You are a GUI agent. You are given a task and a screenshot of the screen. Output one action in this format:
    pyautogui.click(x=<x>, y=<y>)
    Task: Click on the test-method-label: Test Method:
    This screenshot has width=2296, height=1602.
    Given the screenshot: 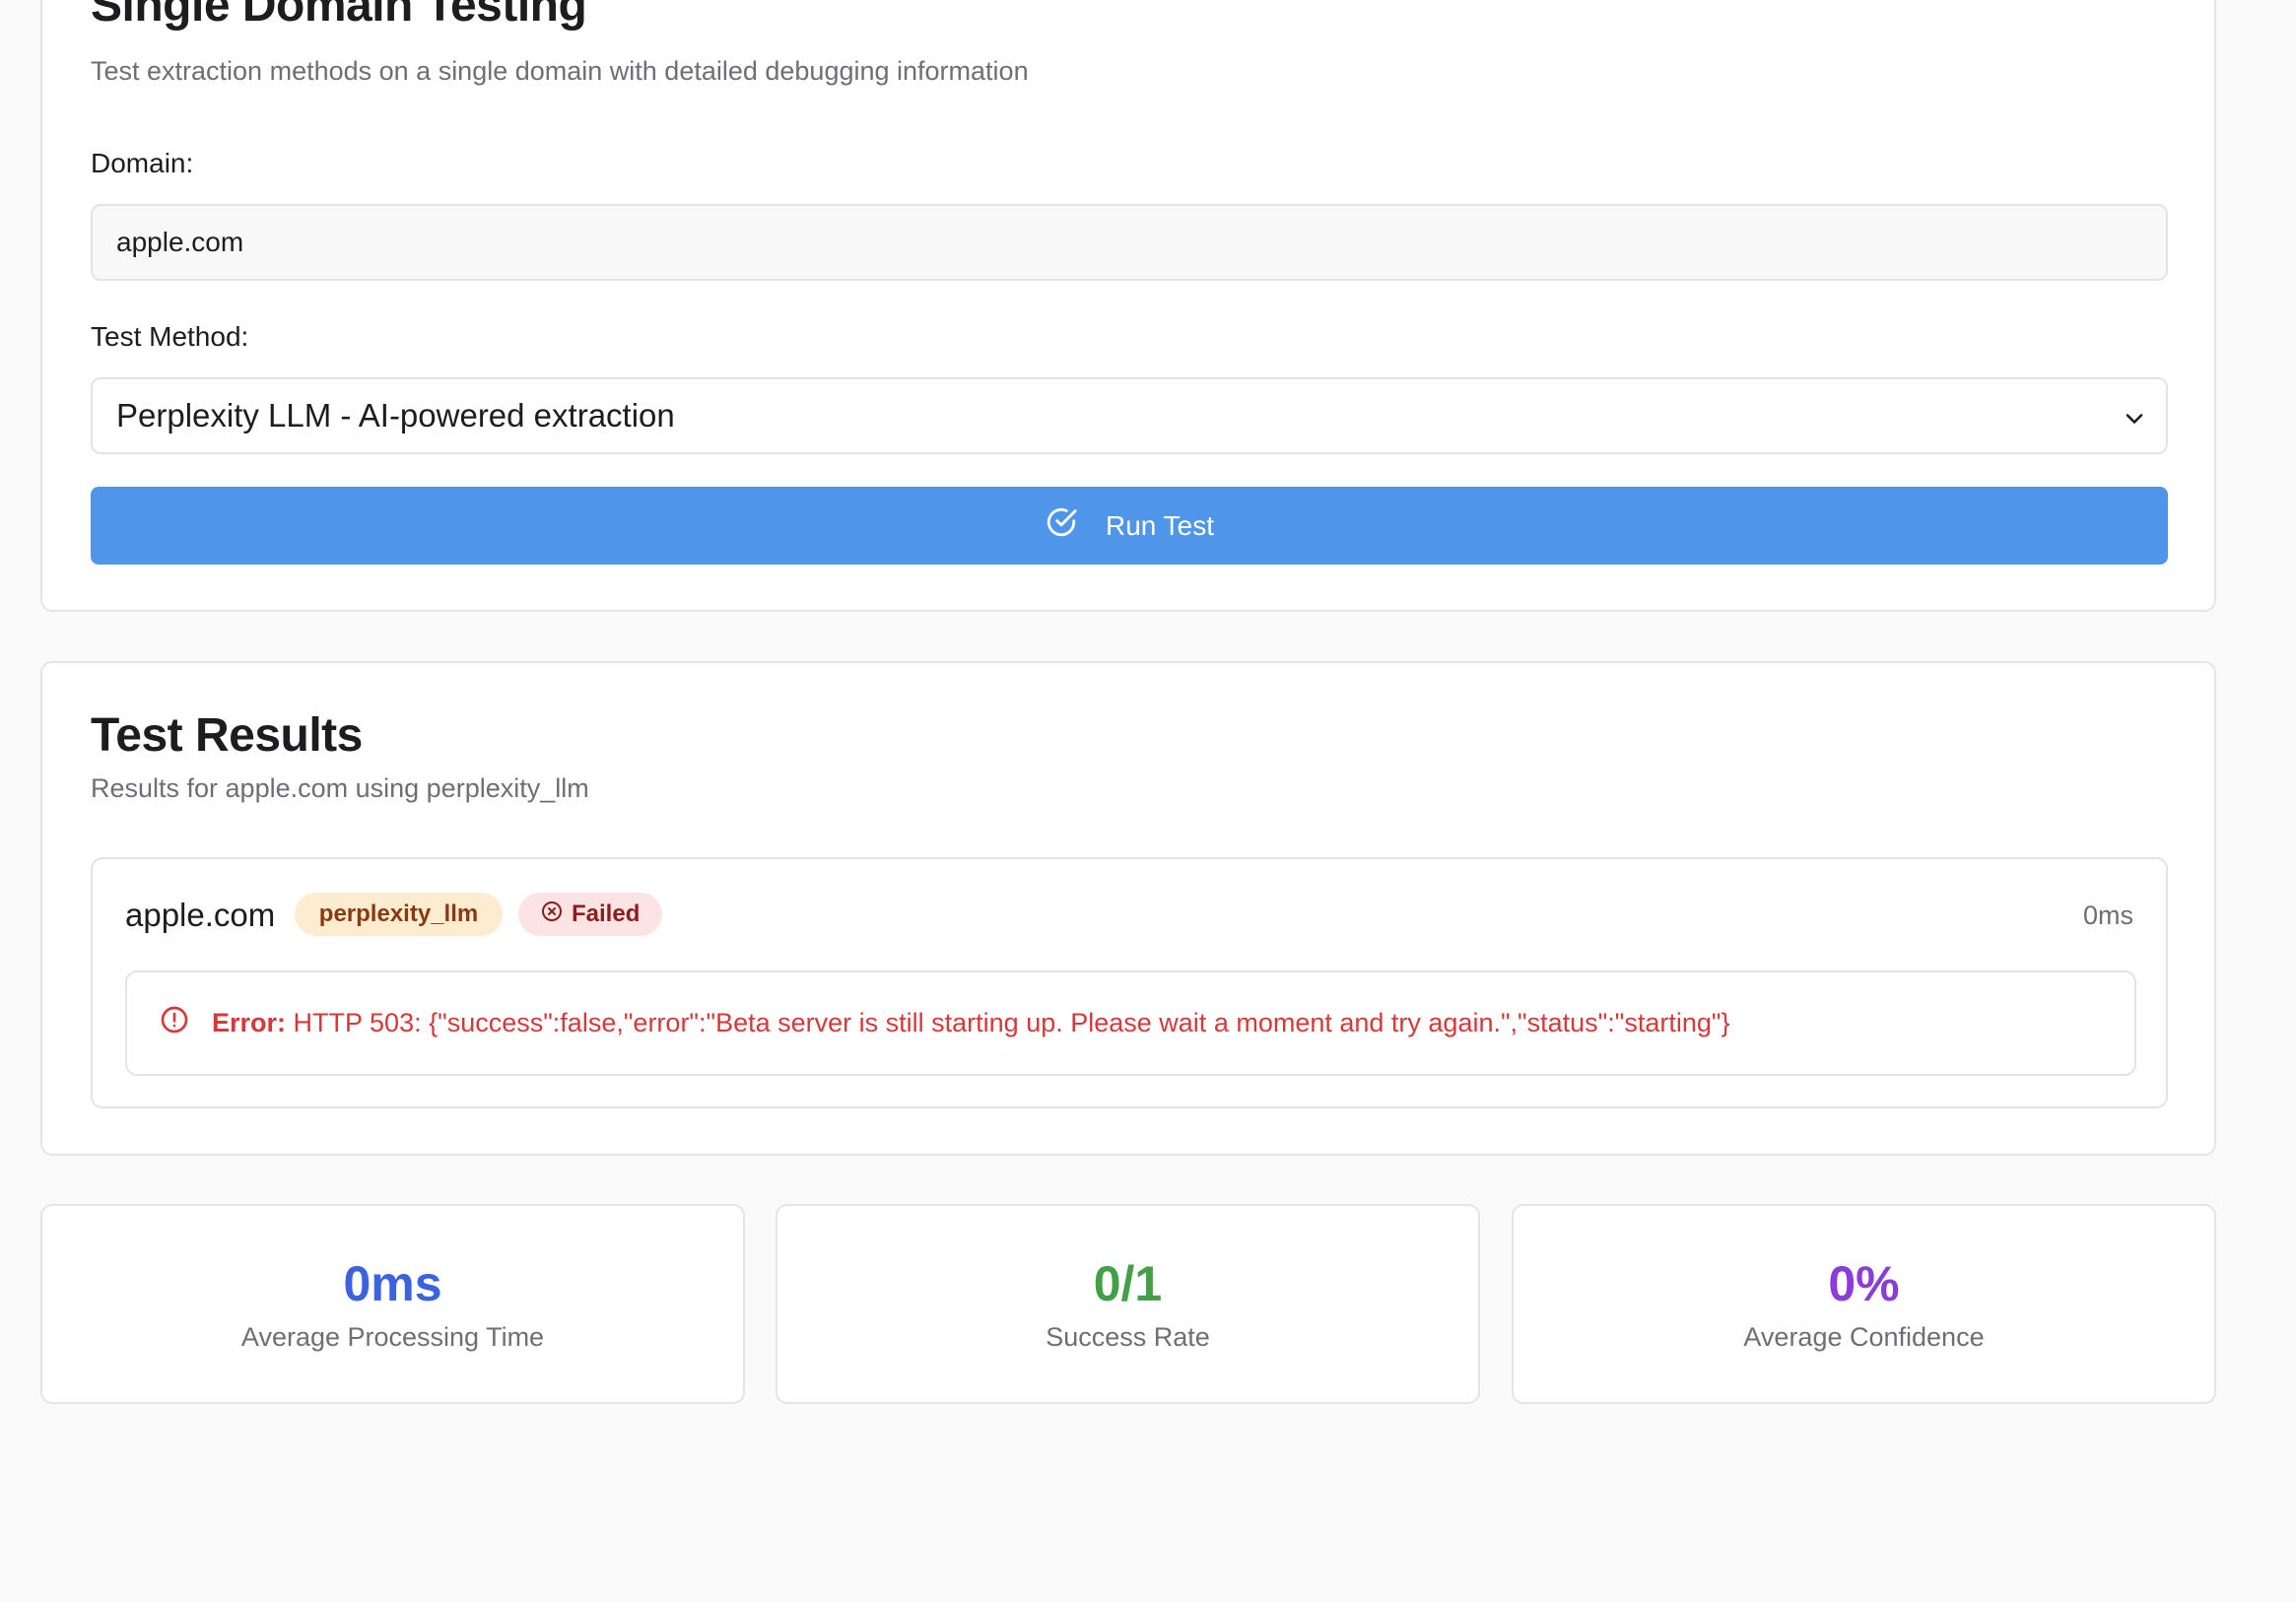 What is the action you would take?
    pyautogui.click(x=170, y=336)
    